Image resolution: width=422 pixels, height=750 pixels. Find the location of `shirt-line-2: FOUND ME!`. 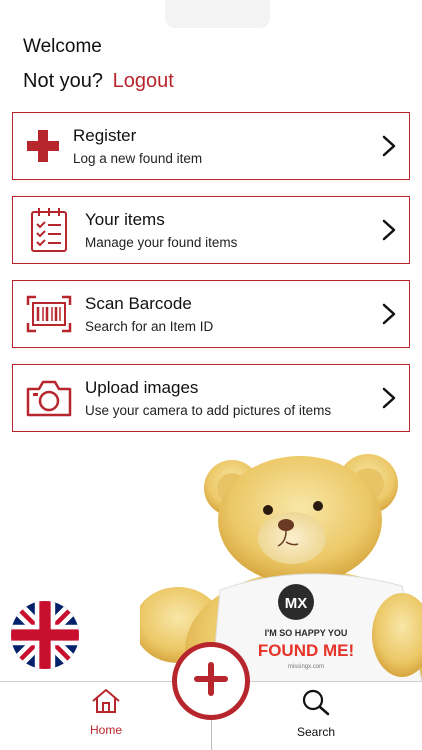

shirt-line-2: FOUND ME! is located at coordinates (306, 650).